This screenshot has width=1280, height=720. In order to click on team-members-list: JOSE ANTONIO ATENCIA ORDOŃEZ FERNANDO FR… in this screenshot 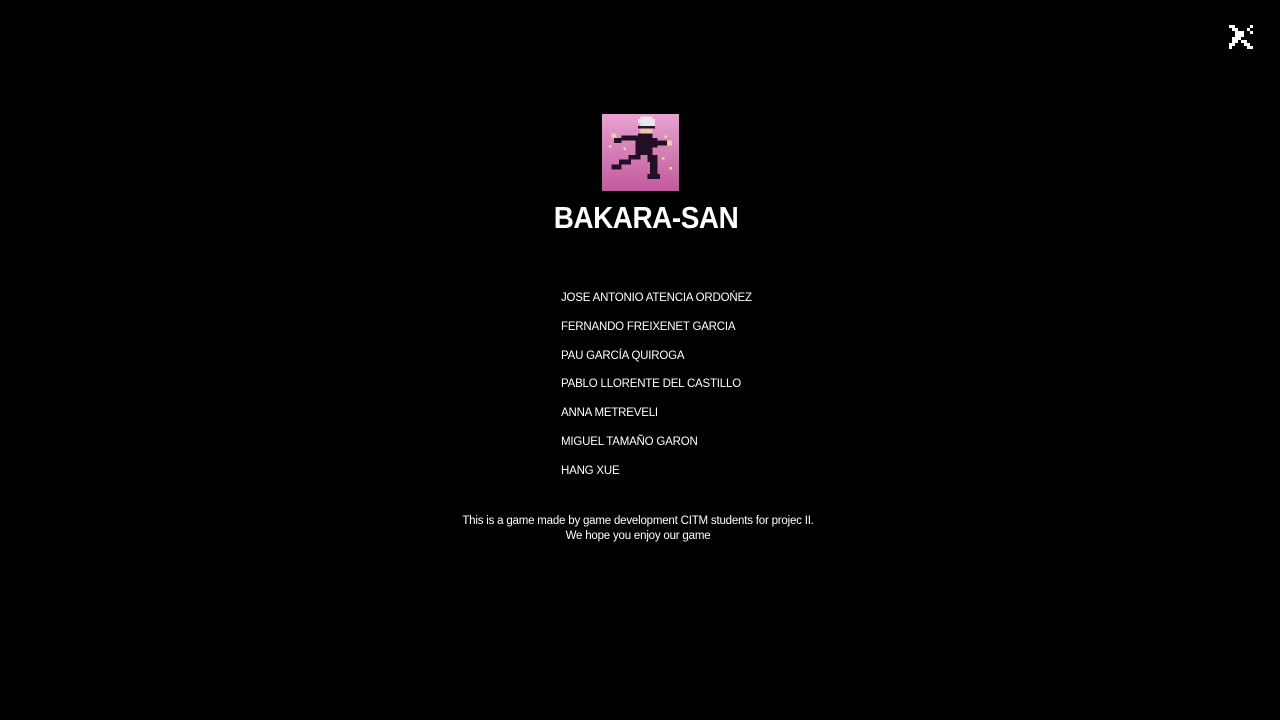, I will do `click(656, 389)`.